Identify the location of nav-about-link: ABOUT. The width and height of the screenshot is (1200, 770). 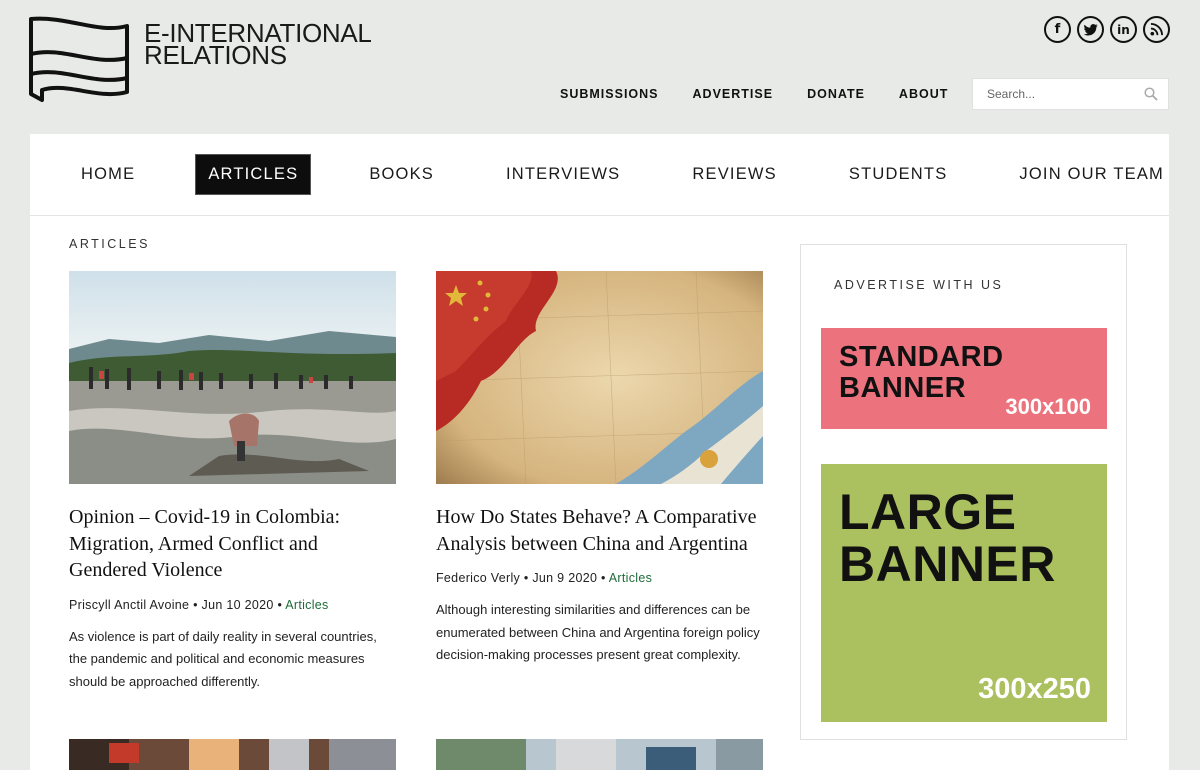
(923, 94).